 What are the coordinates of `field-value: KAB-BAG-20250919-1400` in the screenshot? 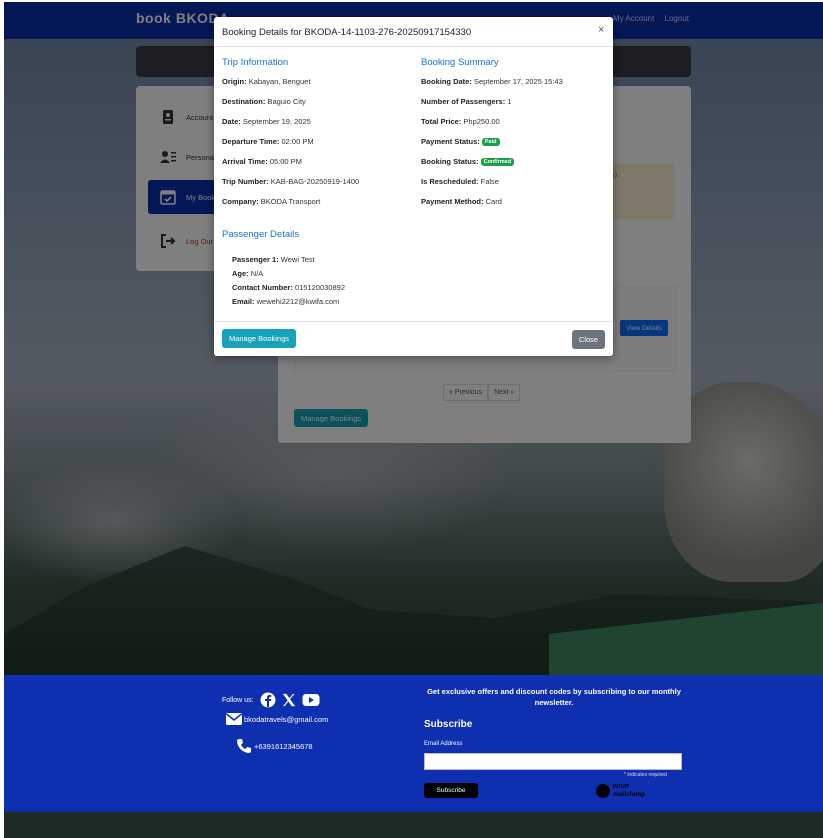 It's located at (315, 181).